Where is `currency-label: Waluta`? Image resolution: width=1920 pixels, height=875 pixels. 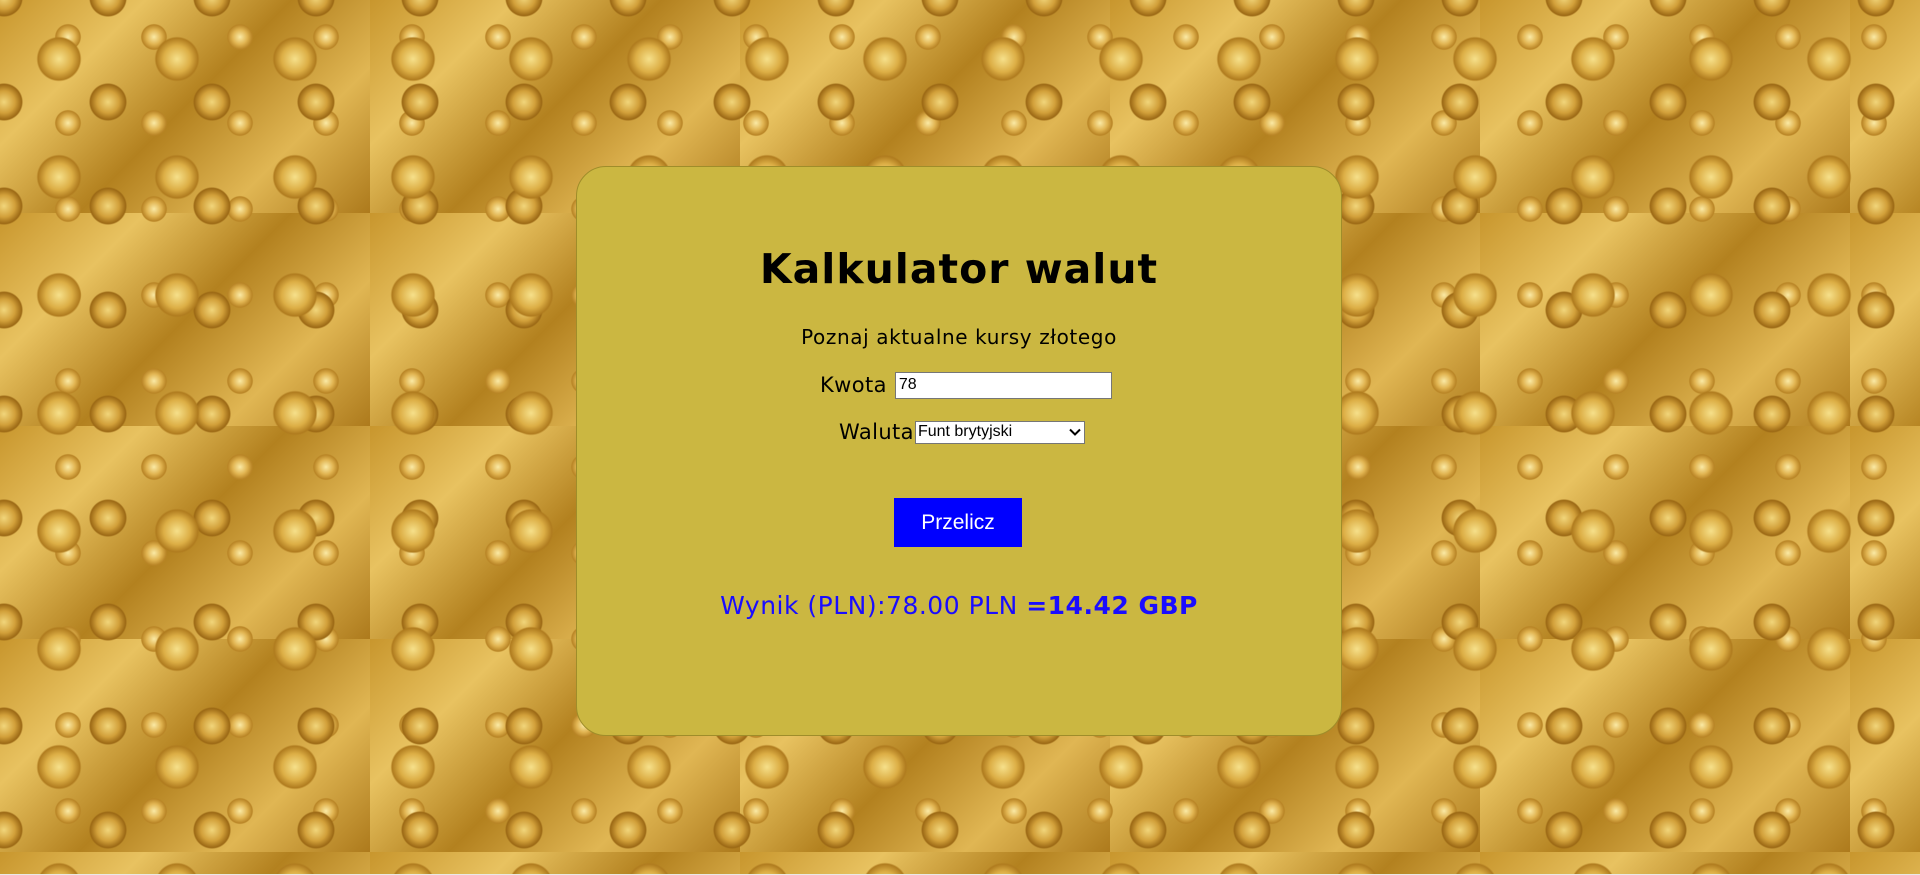 currency-label: Waluta is located at coordinates (876, 432).